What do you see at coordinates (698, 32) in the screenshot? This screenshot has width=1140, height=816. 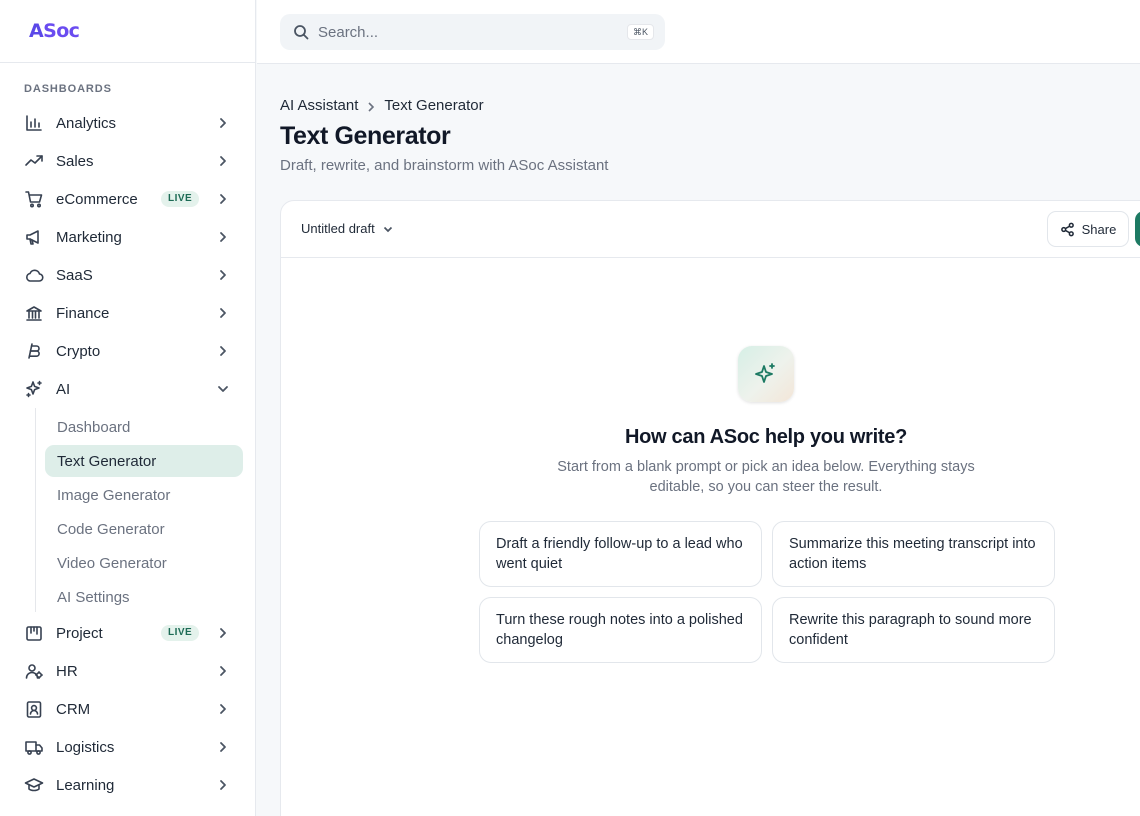 I see `topbar: Search... ⌘K` at bounding box center [698, 32].